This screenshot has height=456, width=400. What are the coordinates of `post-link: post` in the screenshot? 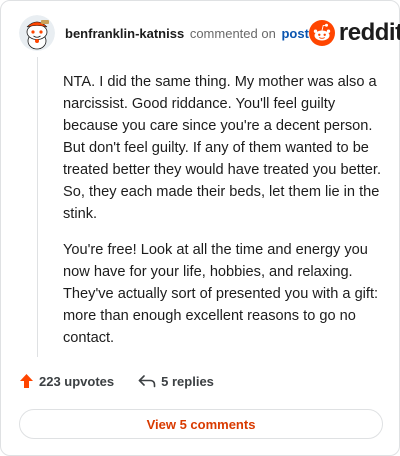 It's located at (294, 33).